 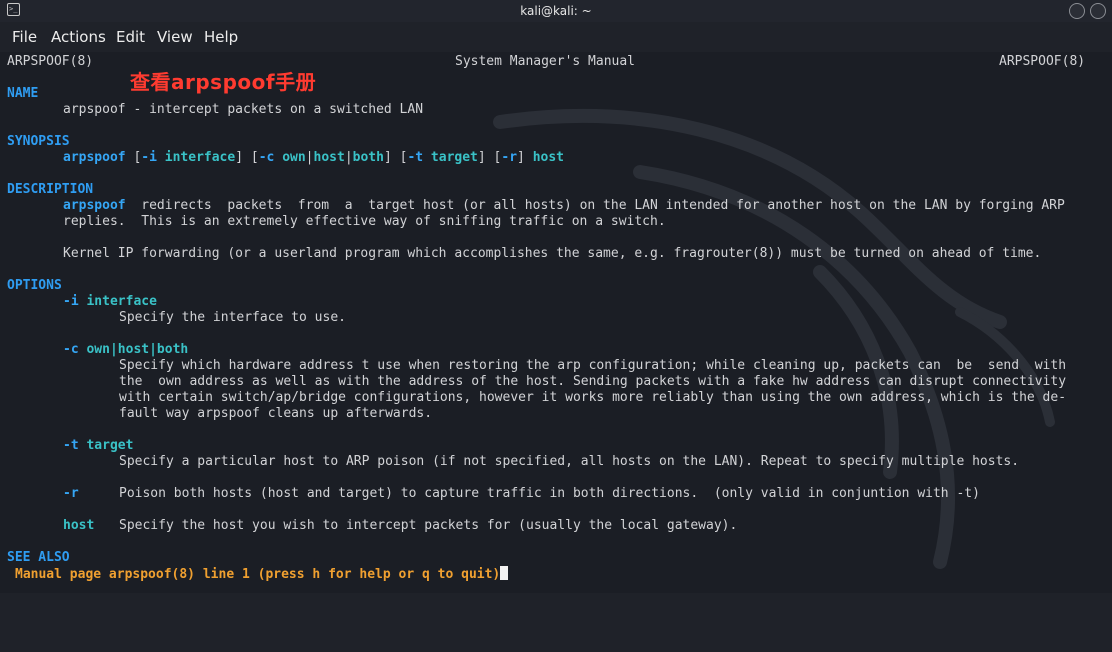 I want to click on section-options: OPTIONS, so click(x=34, y=285).